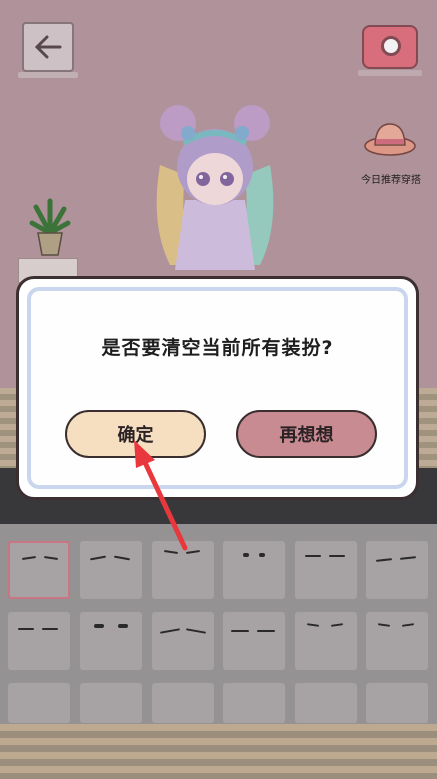  What do you see at coordinates (217, 348) in the screenshot?
I see `dialog-message: 是否要清空当前所有装扮?` at bounding box center [217, 348].